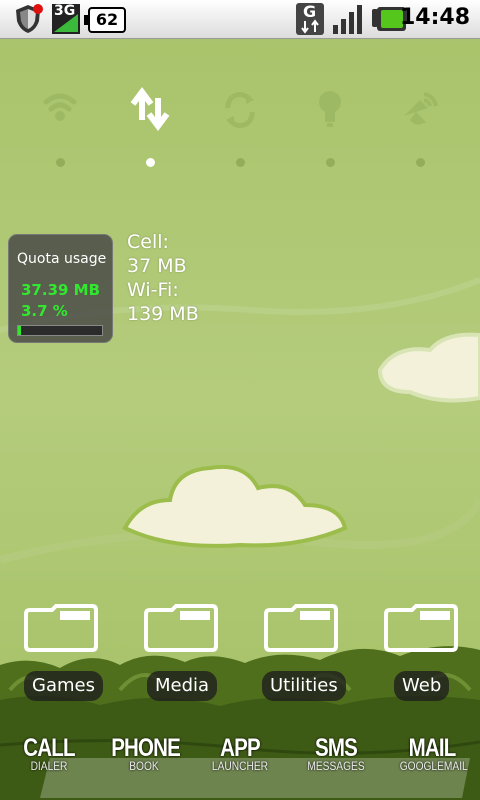  Describe the element at coordinates (434, 17) in the screenshot. I see `status-clock: 14:48` at that location.